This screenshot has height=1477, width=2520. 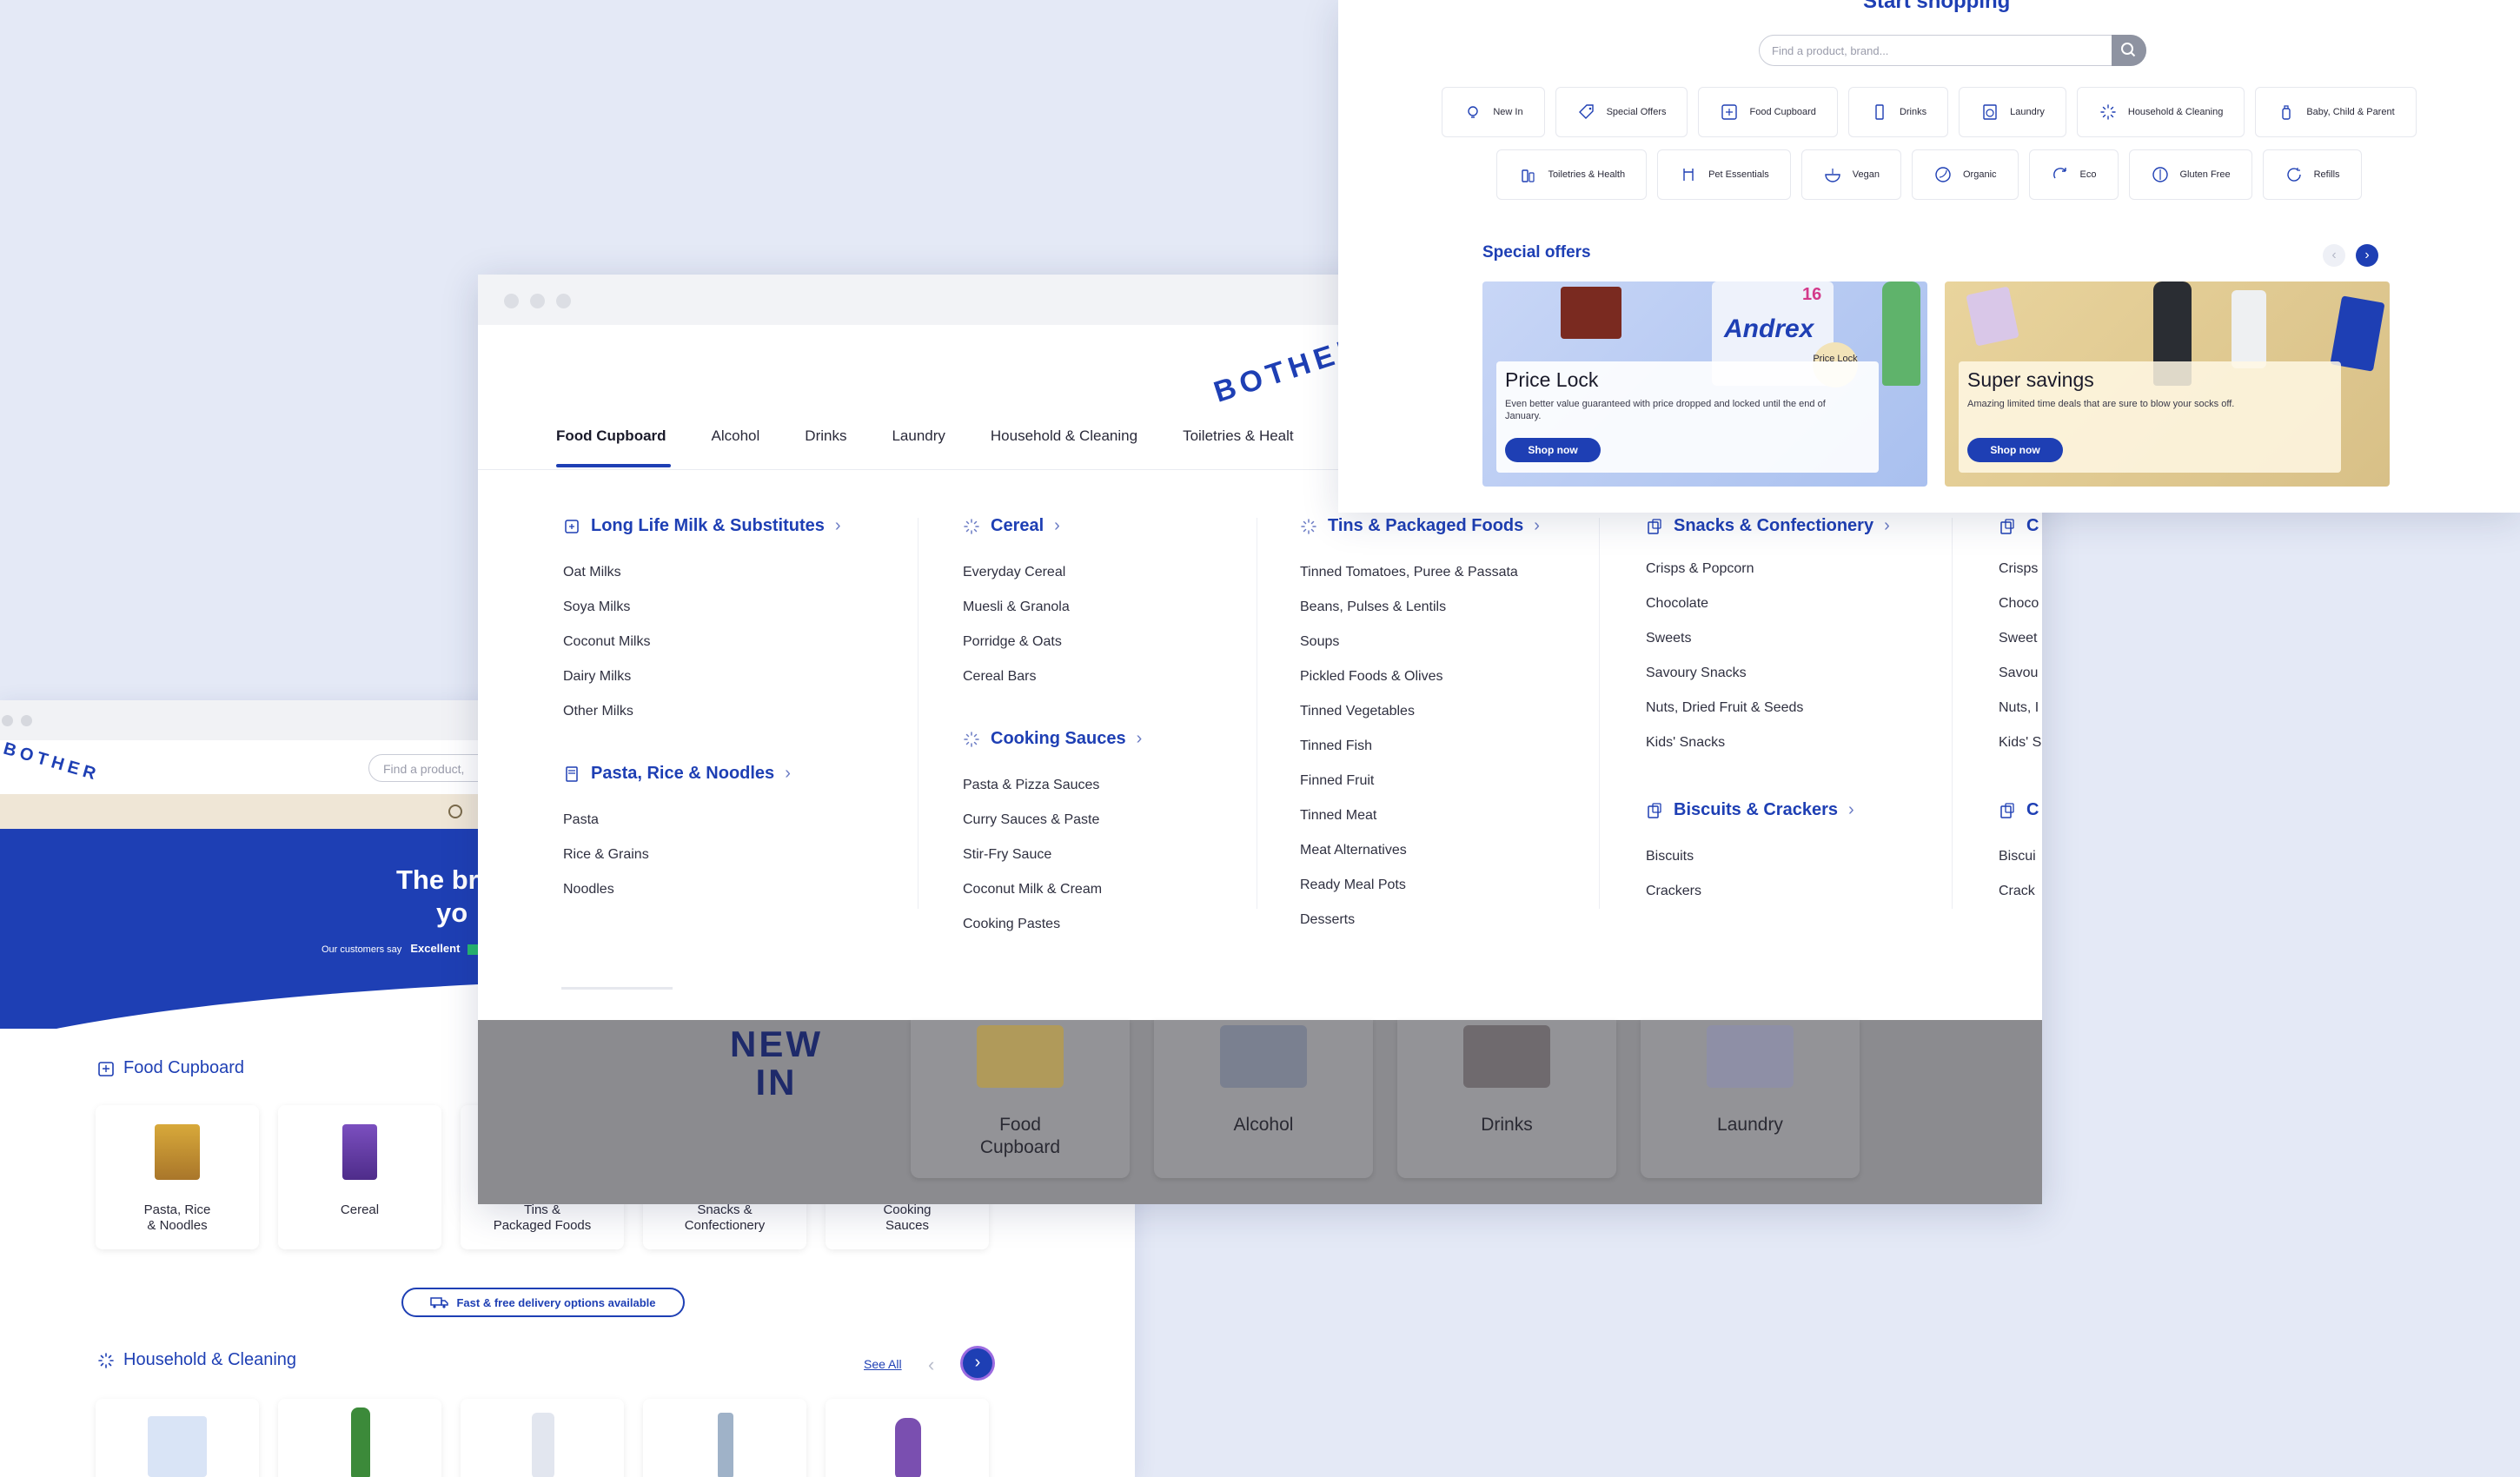 I want to click on subcategory-link: Tinned Fish, so click(x=1420, y=746).